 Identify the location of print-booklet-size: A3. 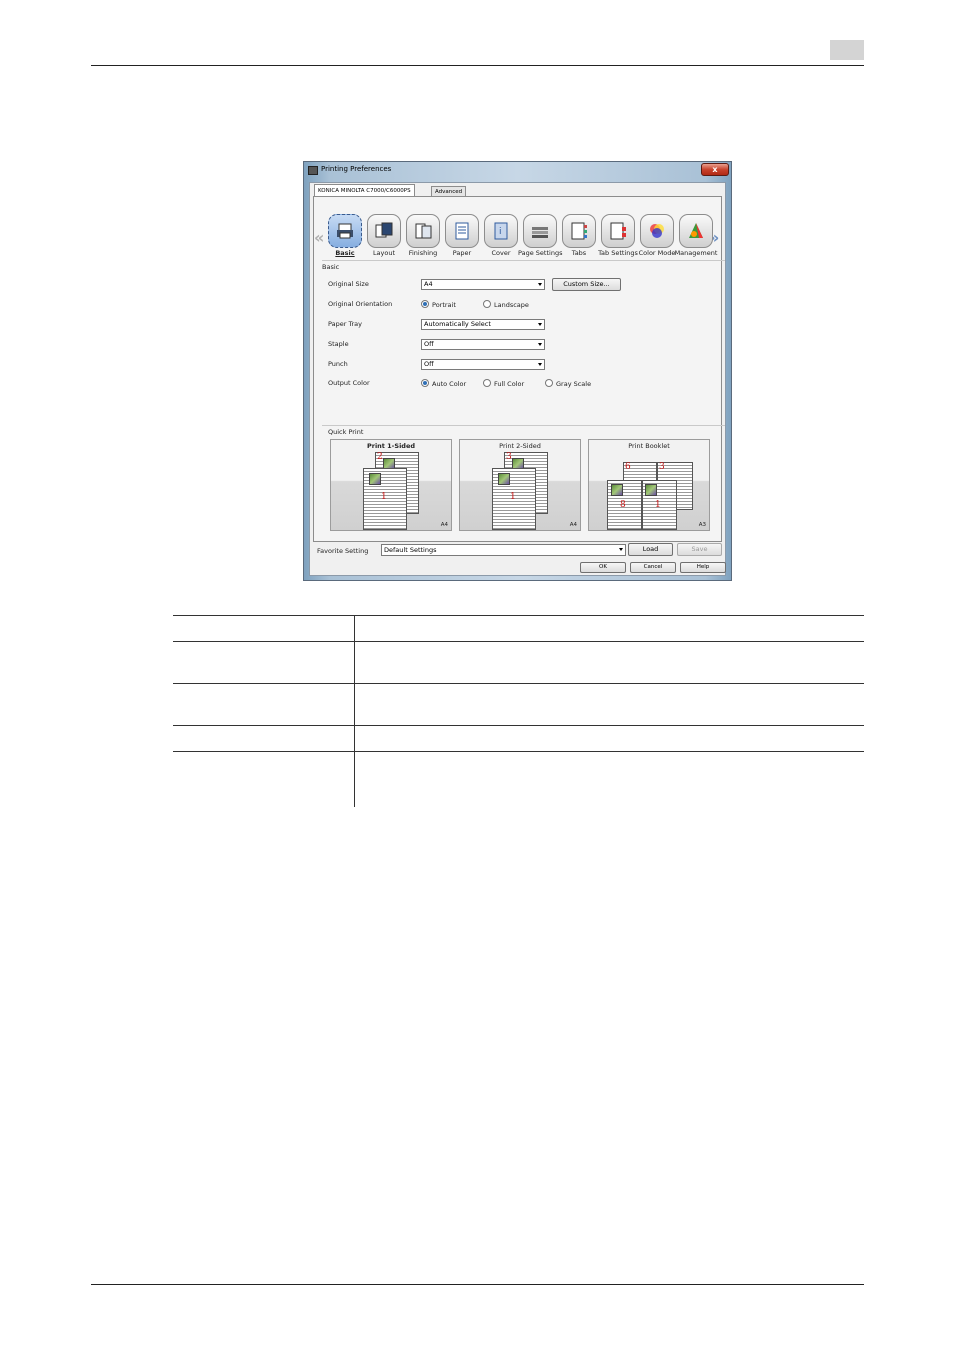
(702, 525).